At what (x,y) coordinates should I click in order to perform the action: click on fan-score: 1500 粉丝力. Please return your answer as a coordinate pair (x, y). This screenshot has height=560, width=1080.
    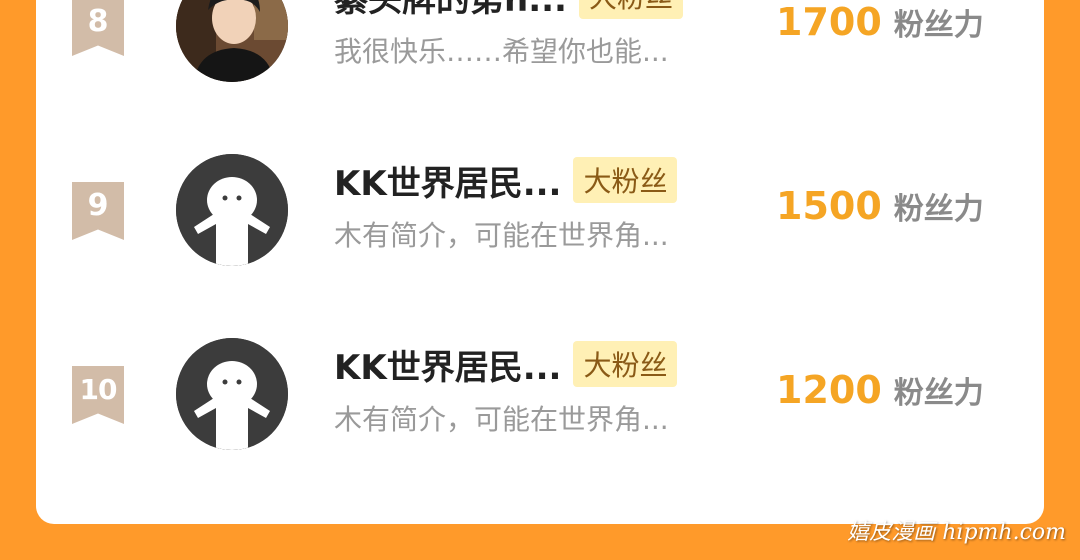
    Looking at the image, I should click on (880, 206).